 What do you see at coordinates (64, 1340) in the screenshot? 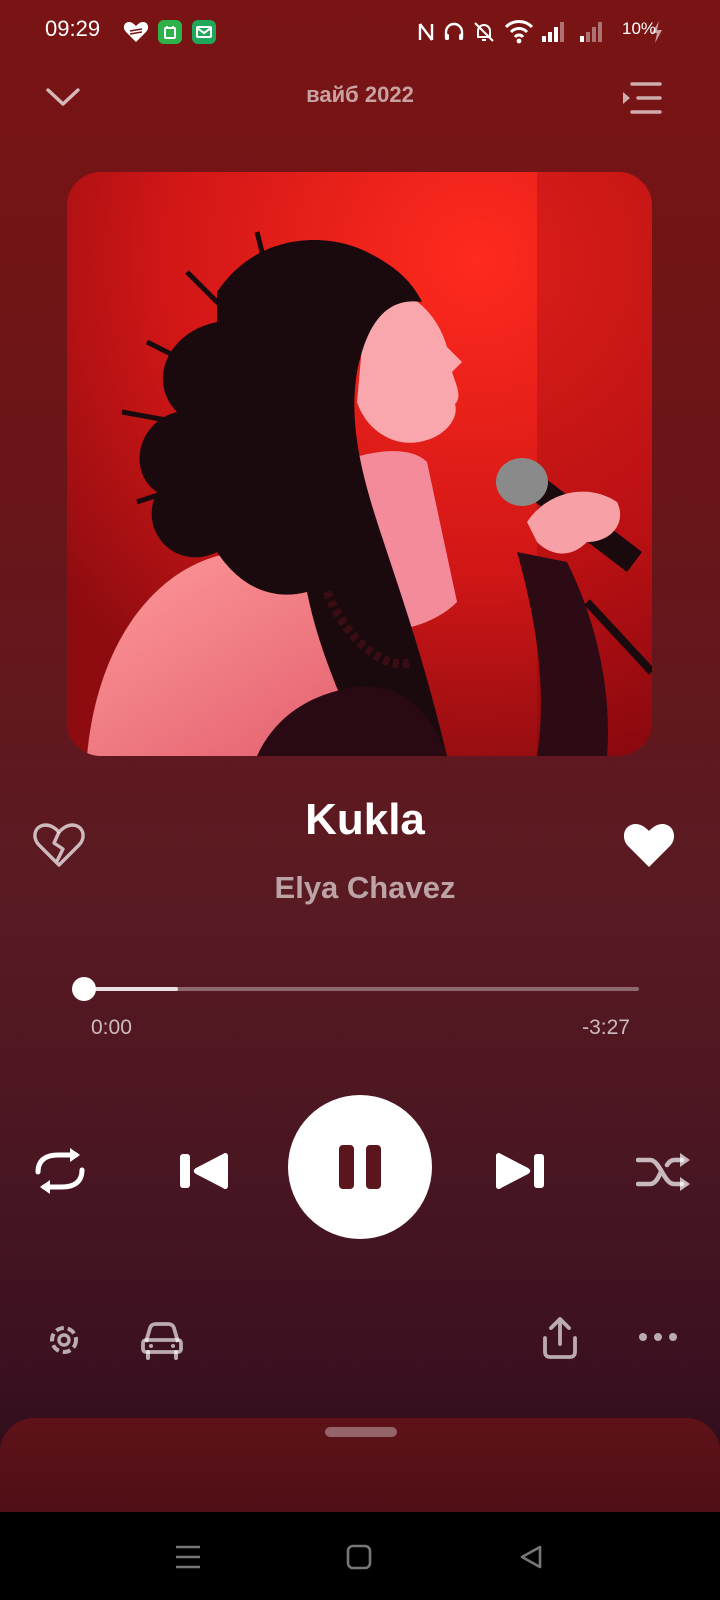
I see `settings-button` at bounding box center [64, 1340].